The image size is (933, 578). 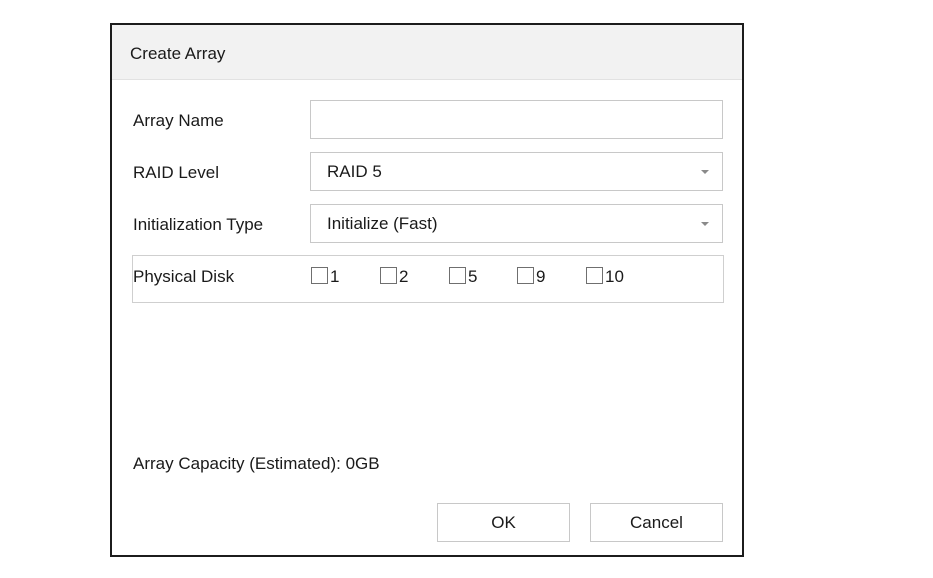 I want to click on init-type-value: Initialize (Fast), so click(x=382, y=223).